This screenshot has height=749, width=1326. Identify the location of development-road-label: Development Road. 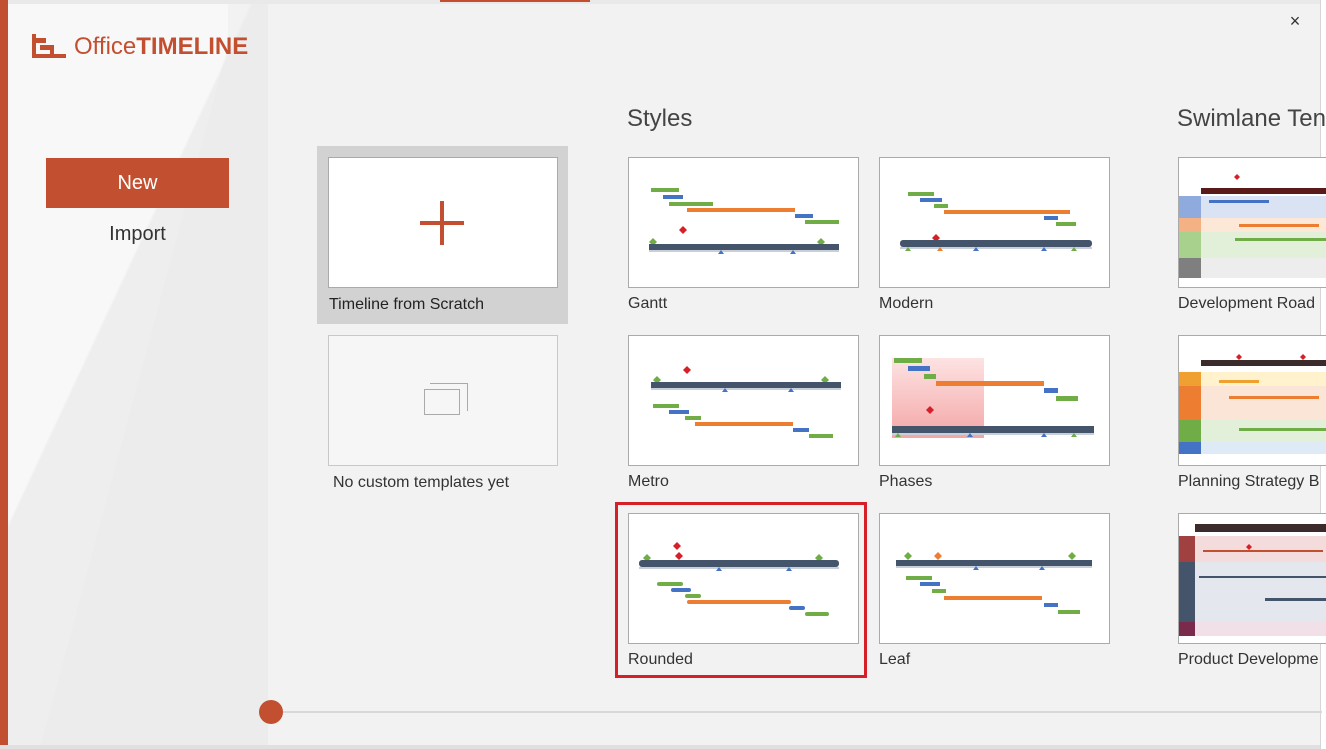
(1246, 303).